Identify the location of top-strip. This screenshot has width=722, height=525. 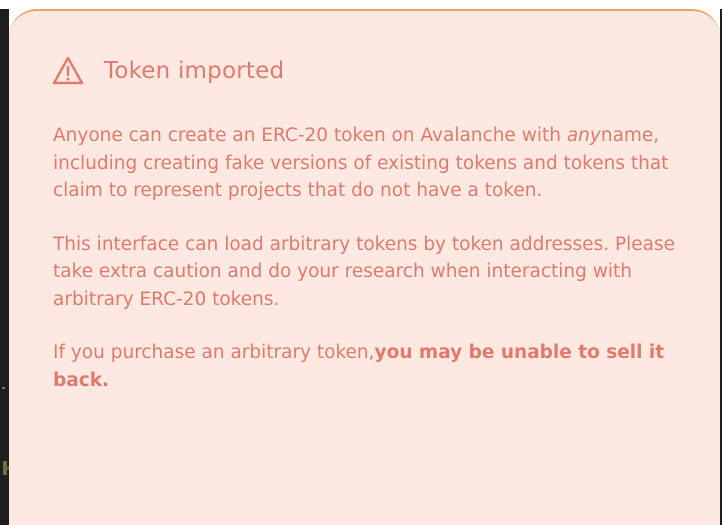
(361, 4).